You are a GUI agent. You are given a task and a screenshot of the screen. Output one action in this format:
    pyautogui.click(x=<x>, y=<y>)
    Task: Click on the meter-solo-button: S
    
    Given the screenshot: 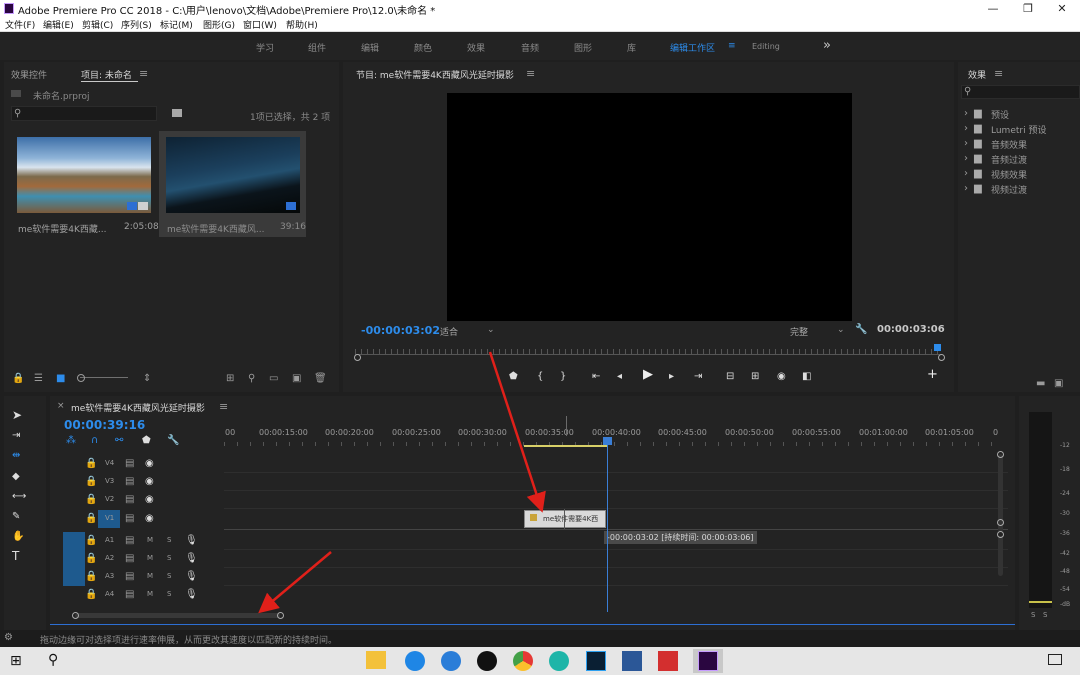 What is the action you would take?
    pyautogui.click(x=1045, y=615)
    